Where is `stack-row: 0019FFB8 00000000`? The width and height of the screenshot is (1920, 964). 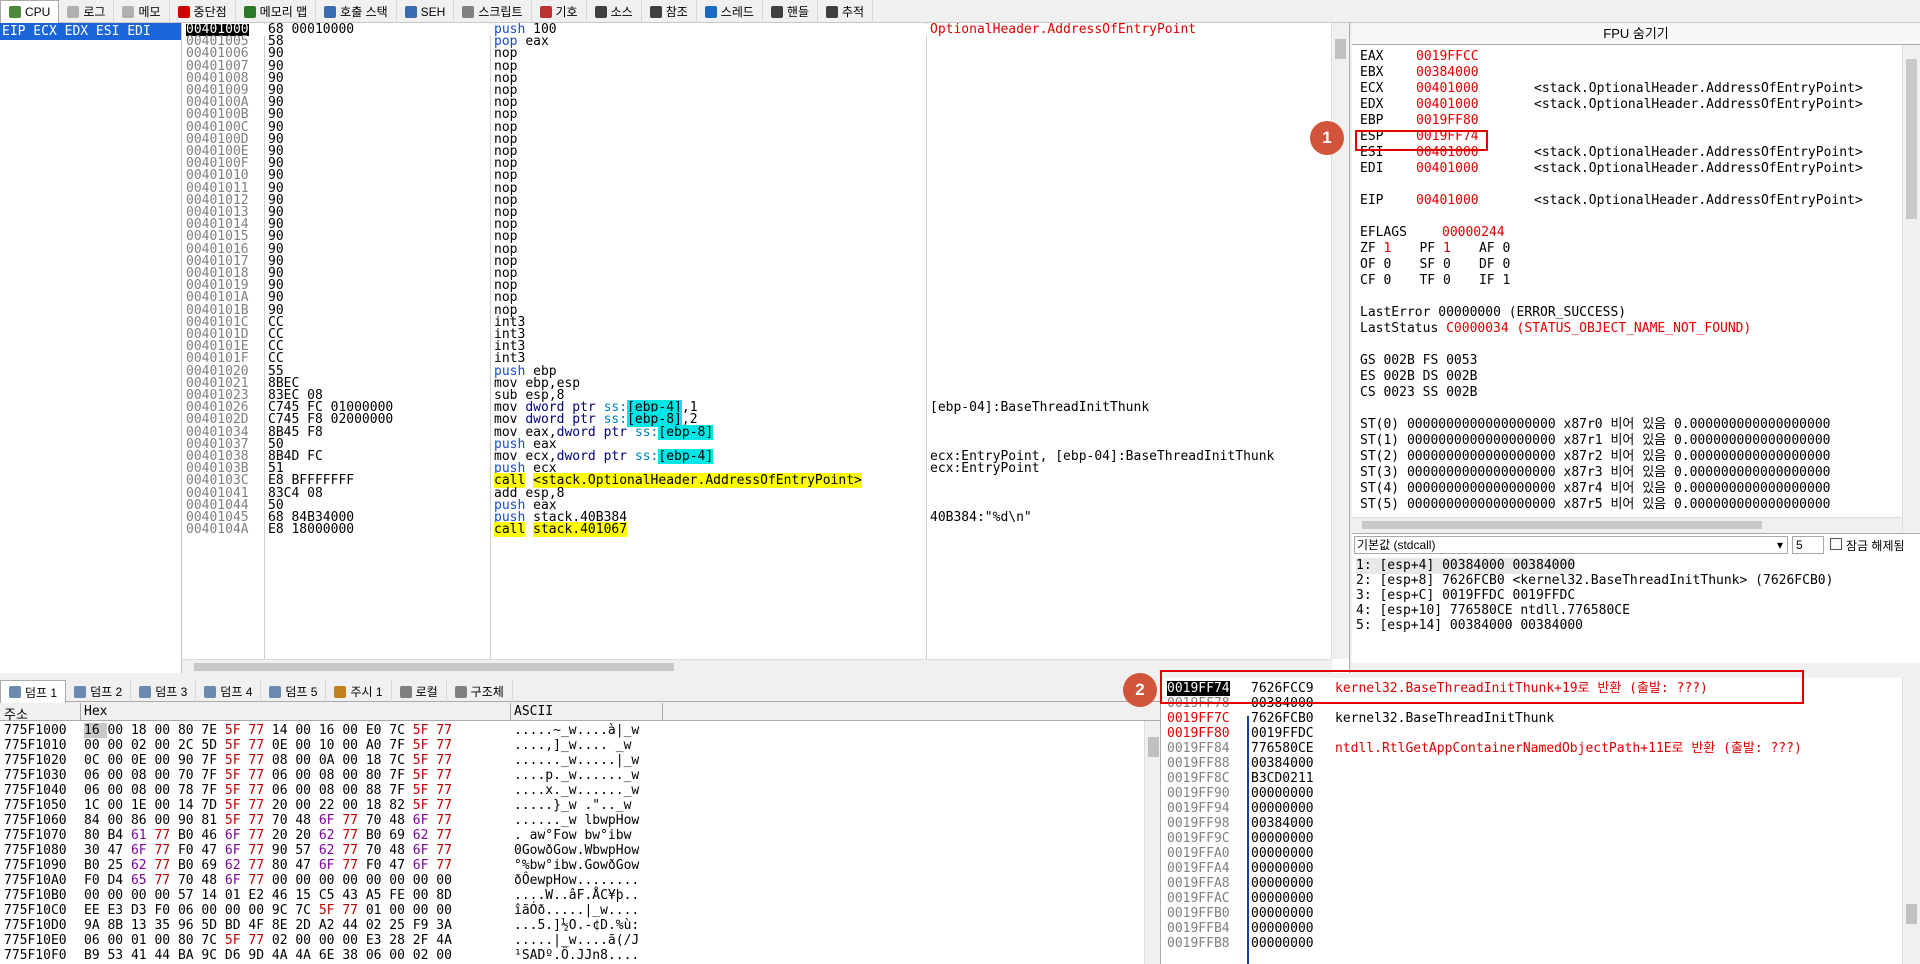
stack-row: 0019FFB8 00000000 is located at coordinates (1531, 943).